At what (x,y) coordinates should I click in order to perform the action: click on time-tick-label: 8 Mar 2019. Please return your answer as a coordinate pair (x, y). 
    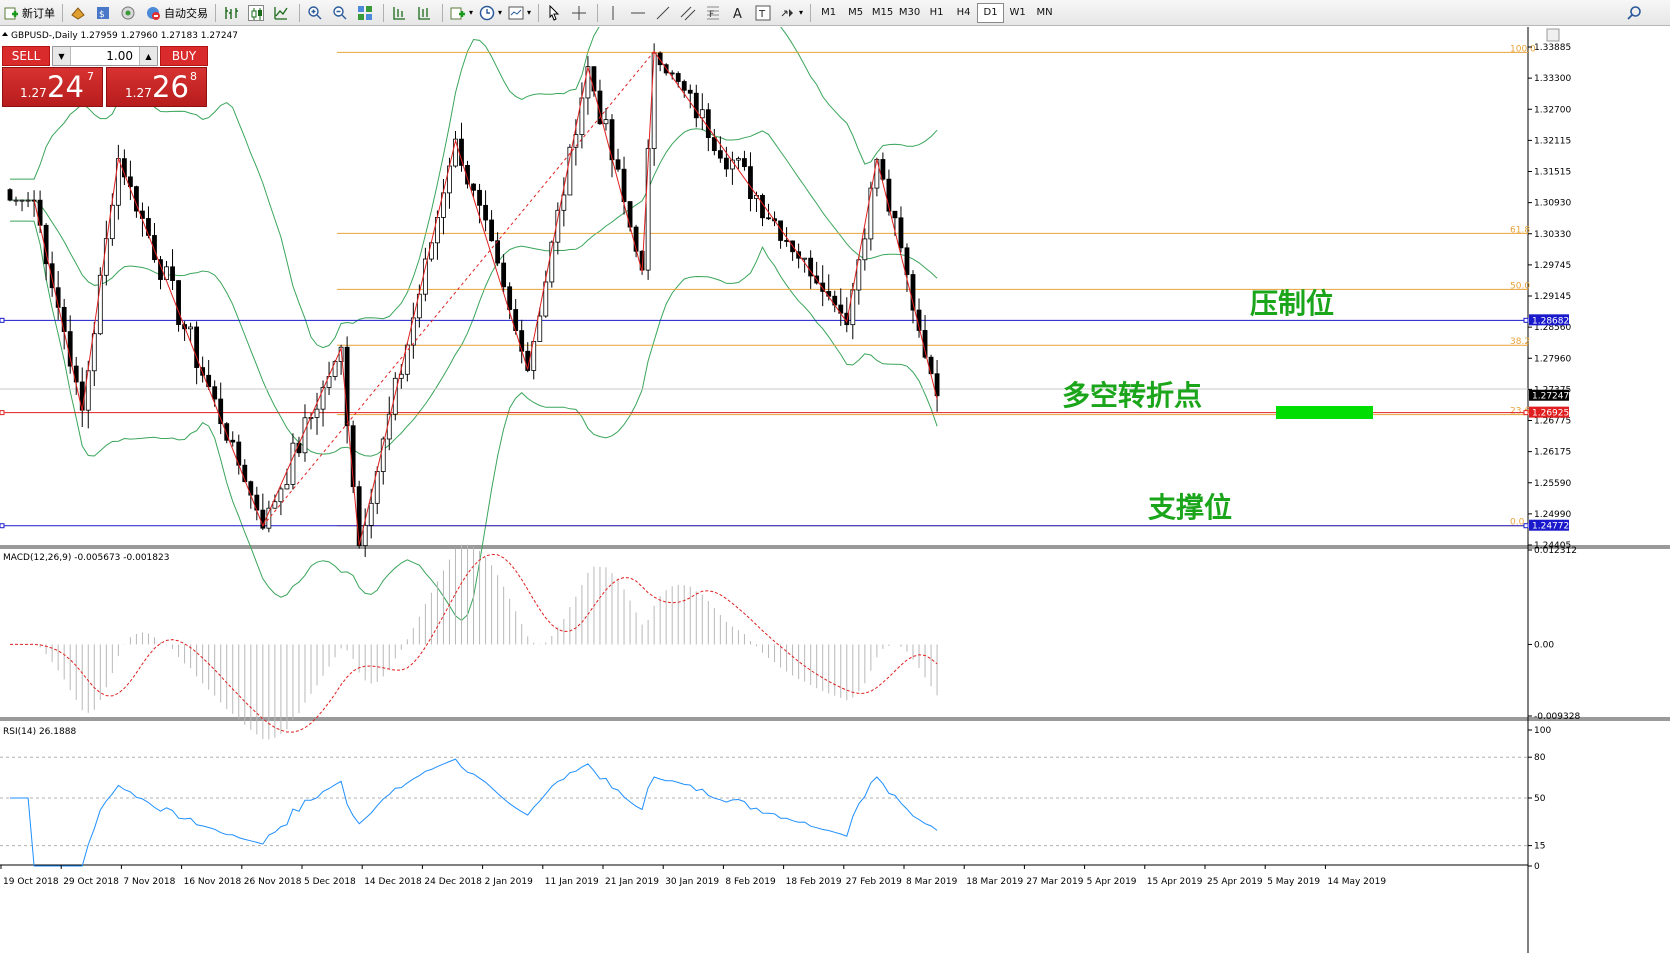
    Looking at the image, I should click on (932, 882).